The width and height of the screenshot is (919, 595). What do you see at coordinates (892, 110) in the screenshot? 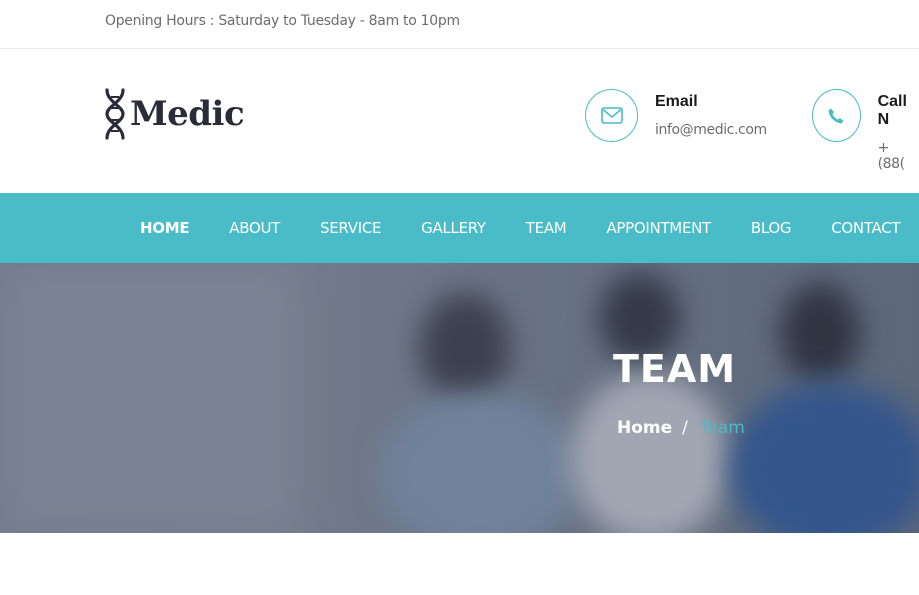
I see `call-title: Call N` at bounding box center [892, 110].